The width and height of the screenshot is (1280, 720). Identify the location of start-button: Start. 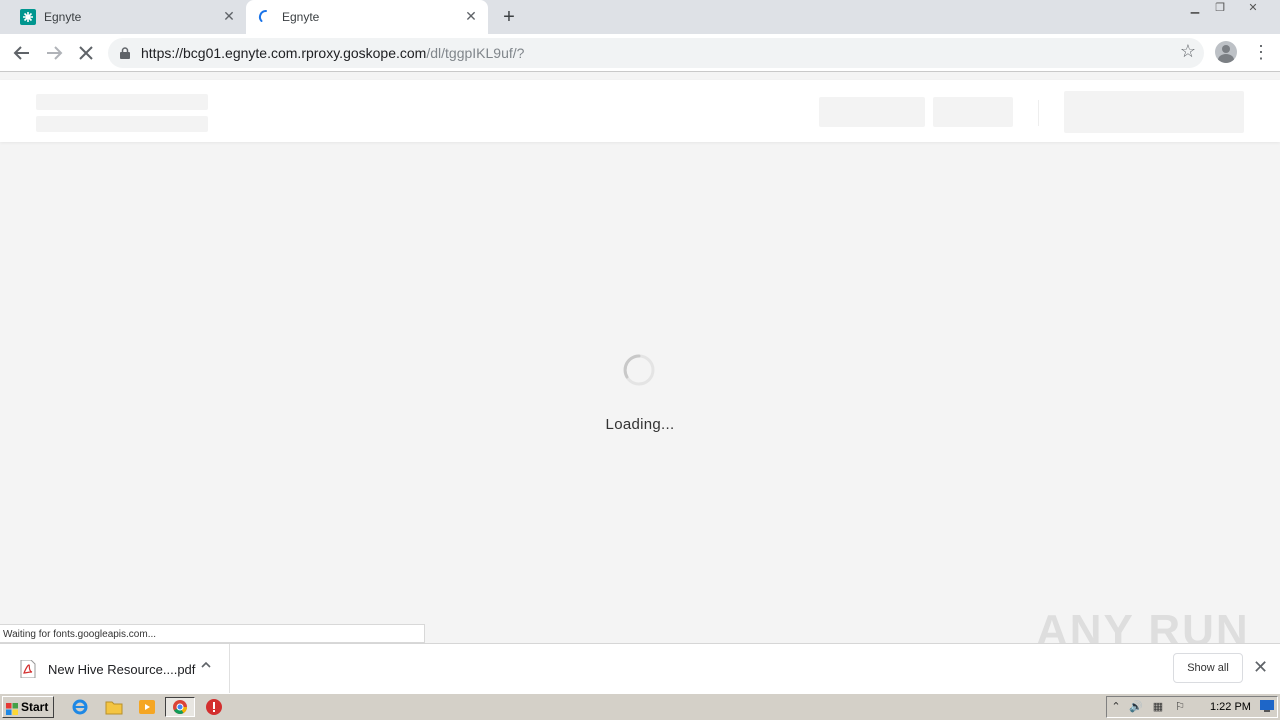
(28, 707).